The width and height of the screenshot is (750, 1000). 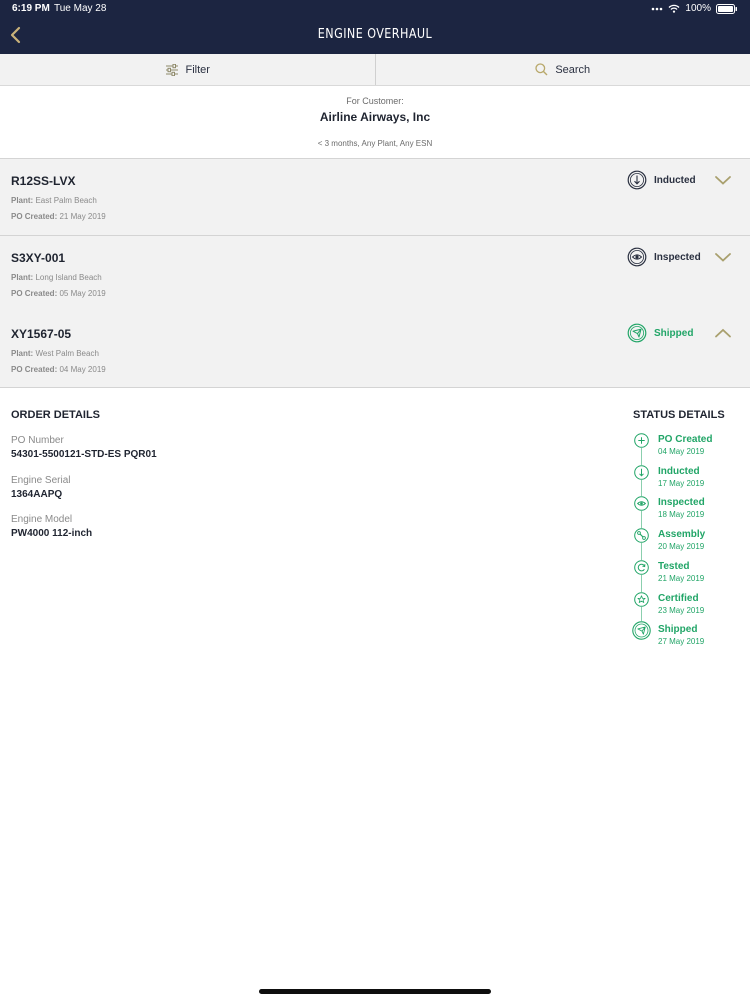 What do you see at coordinates (682, 534) in the screenshot?
I see `step-name: Assembly` at bounding box center [682, 534].